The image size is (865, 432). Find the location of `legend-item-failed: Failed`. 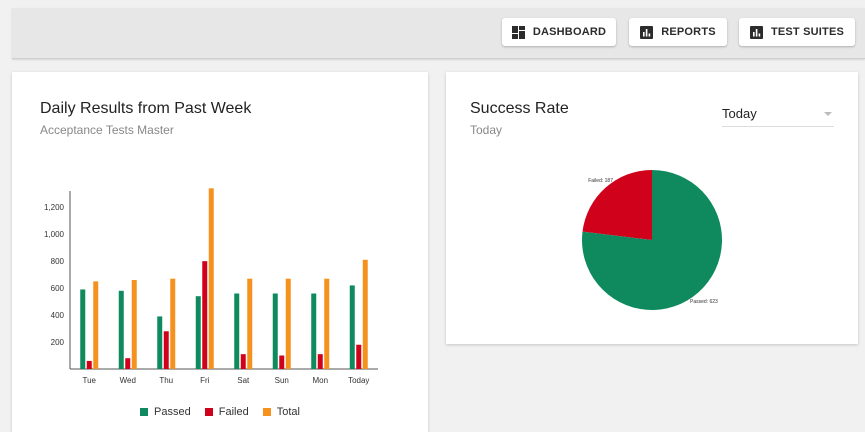

legend-item-failed: Failed is located at coordinates (226, 412).